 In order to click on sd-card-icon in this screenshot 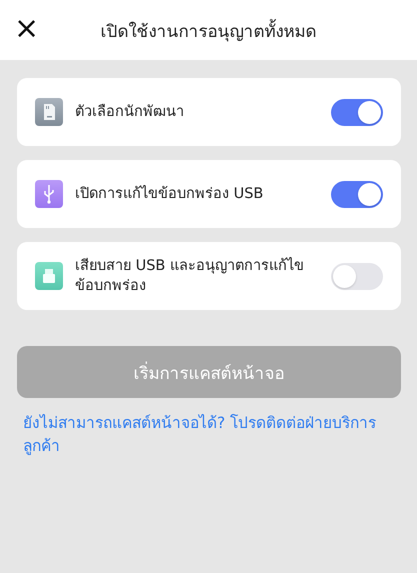, I will do `click(49, 112)`.